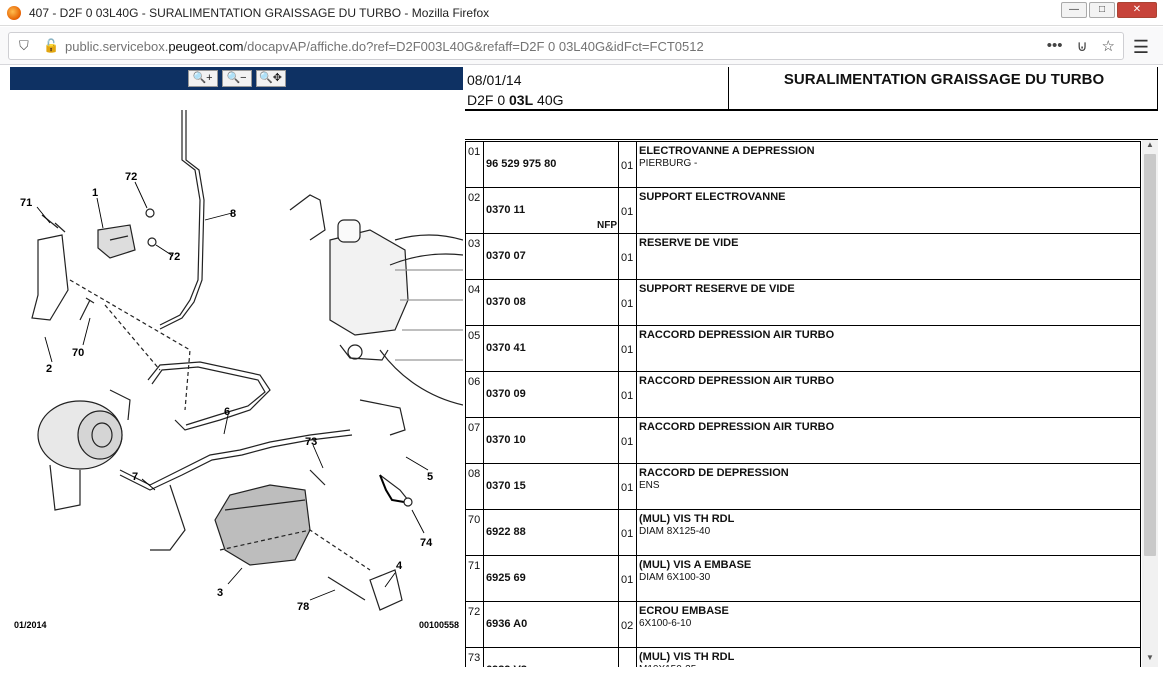 This screenshot has width=1163, height=683. I want to click on table-row: 72 6936 A0 02 ECROU EMBASE 6X100-6-10, so click(803, 624).